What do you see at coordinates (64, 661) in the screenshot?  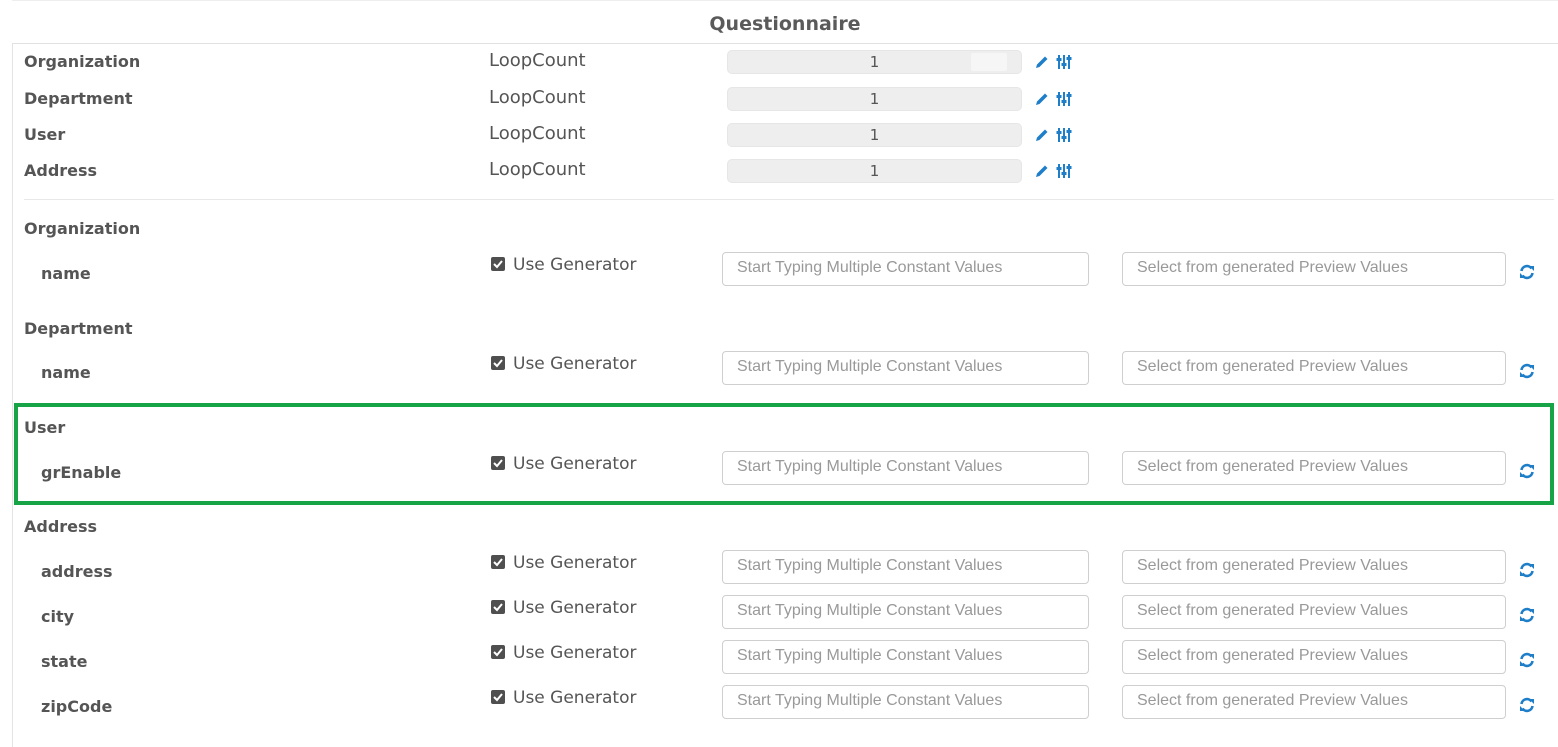 I see `field-name: state` at bounding box center [64, 661].